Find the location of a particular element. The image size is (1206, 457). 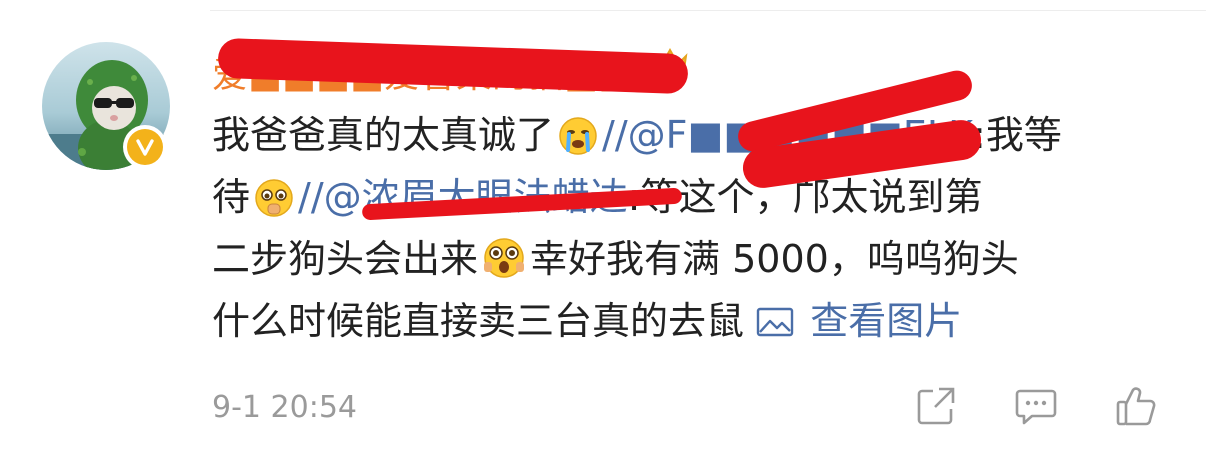

starry-eyed-face-icon is located at coordinates (504, 267).